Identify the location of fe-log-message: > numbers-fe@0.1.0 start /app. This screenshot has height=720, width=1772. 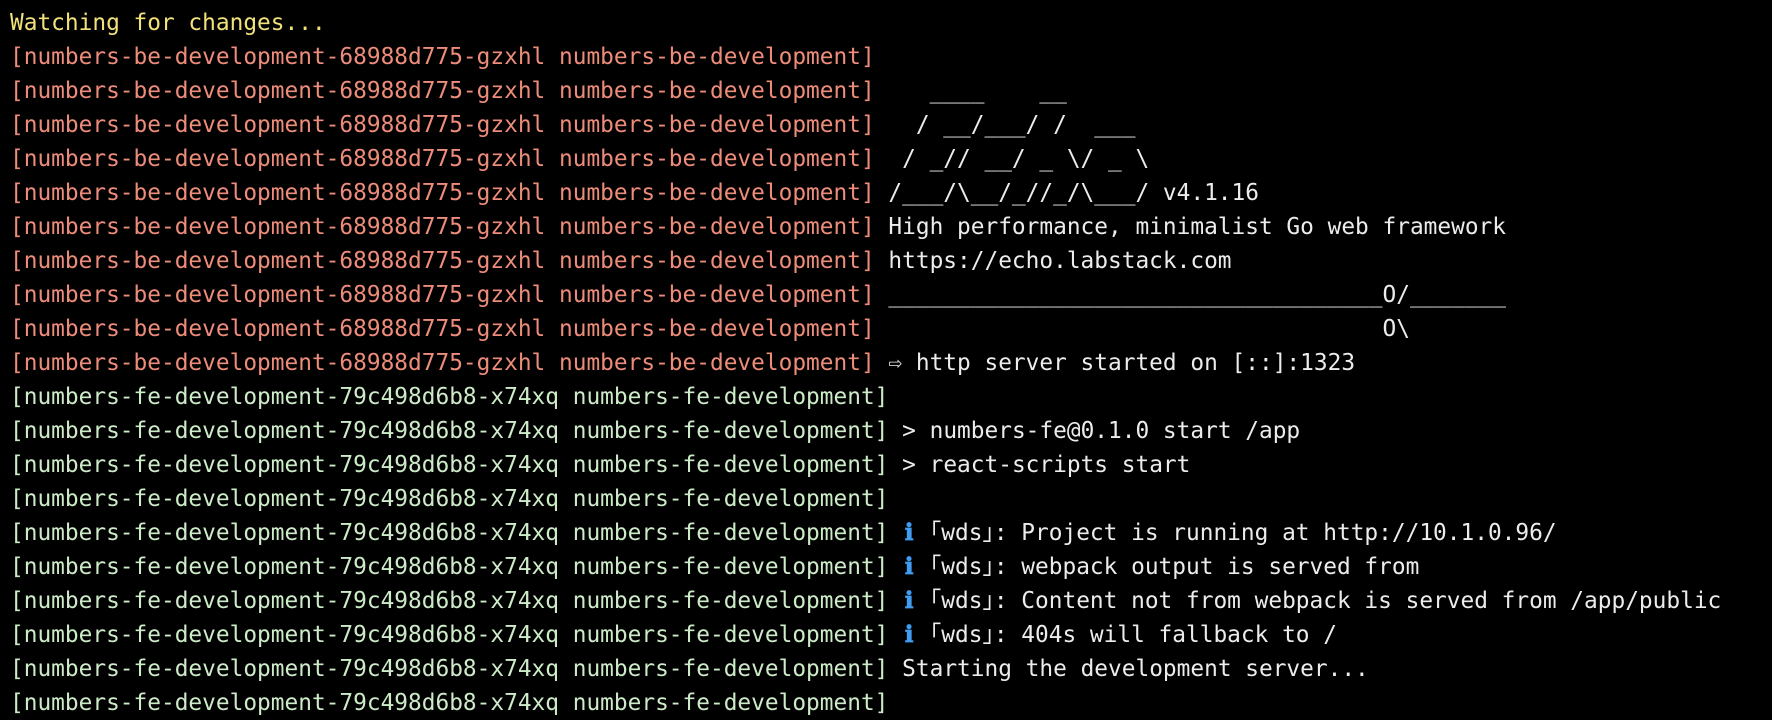
(1101, 431).